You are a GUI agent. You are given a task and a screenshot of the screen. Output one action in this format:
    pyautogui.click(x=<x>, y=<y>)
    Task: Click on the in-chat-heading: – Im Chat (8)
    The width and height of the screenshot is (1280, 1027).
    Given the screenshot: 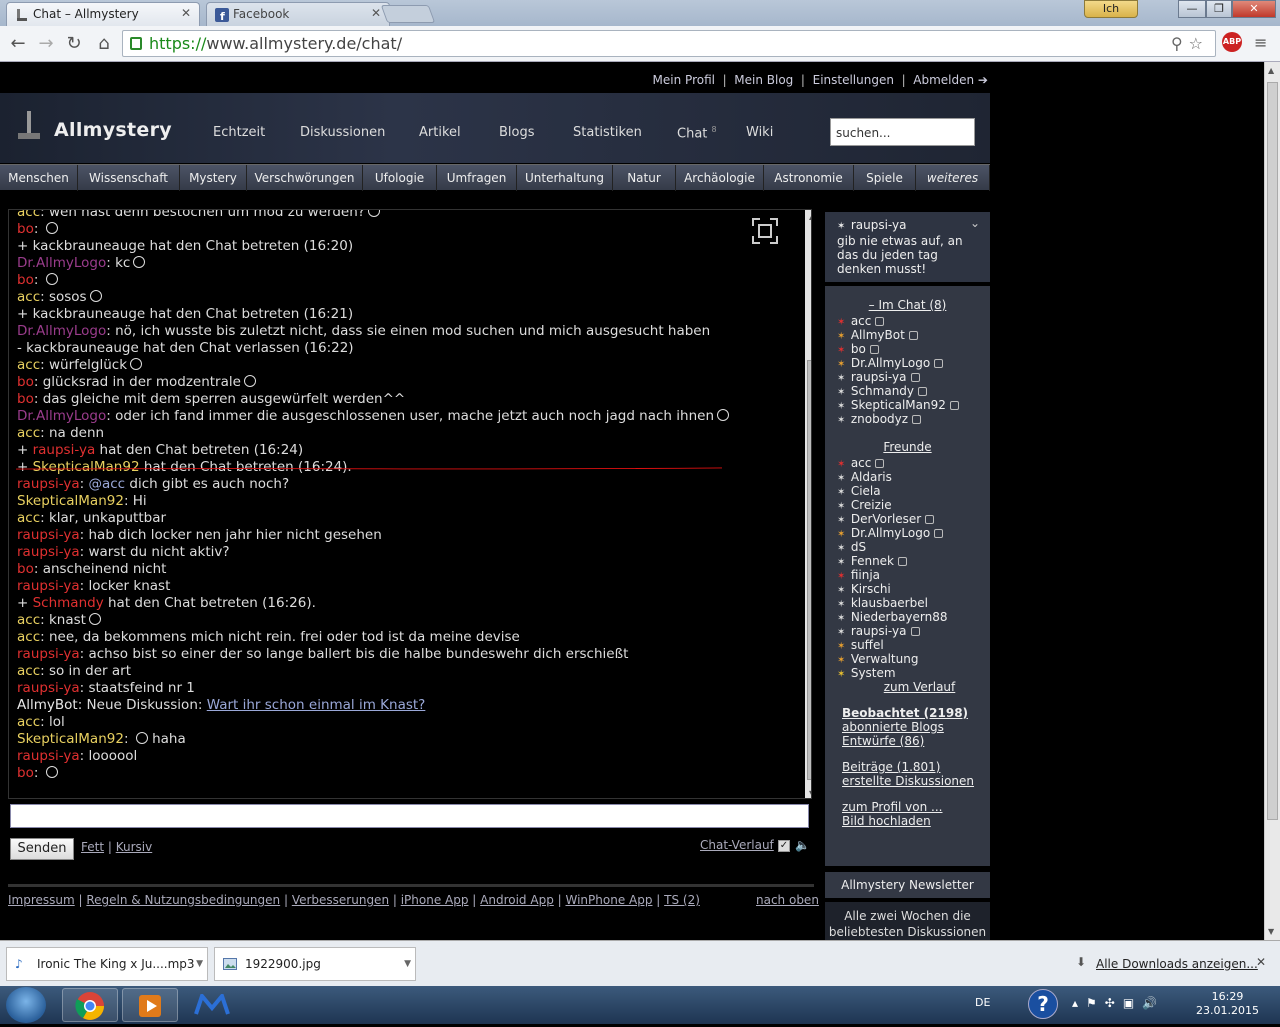 What is the action you would take?
    pyautogui.click(x=907, y=305)
    